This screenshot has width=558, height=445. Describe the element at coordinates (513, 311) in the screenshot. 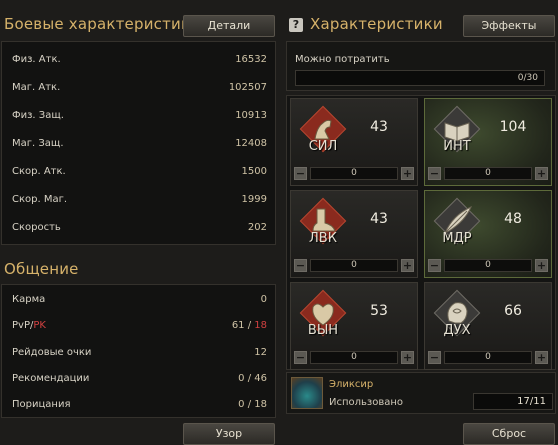

I see `stat-value: 66` at that location.